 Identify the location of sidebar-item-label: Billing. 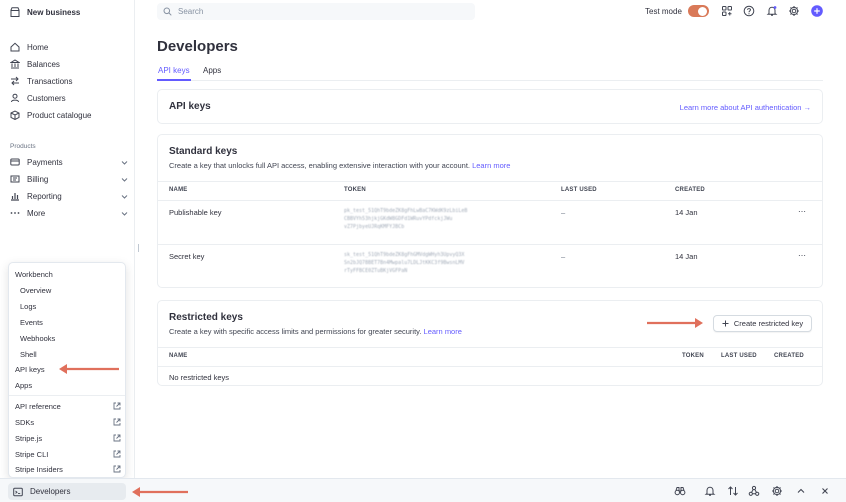
(38, 179).